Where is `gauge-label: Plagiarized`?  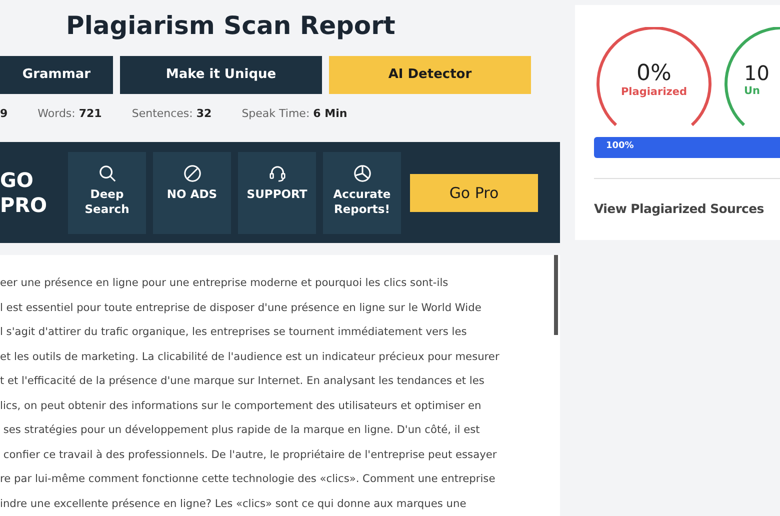
gauge-label: Plagiarized is located at coordinates (654, 92).